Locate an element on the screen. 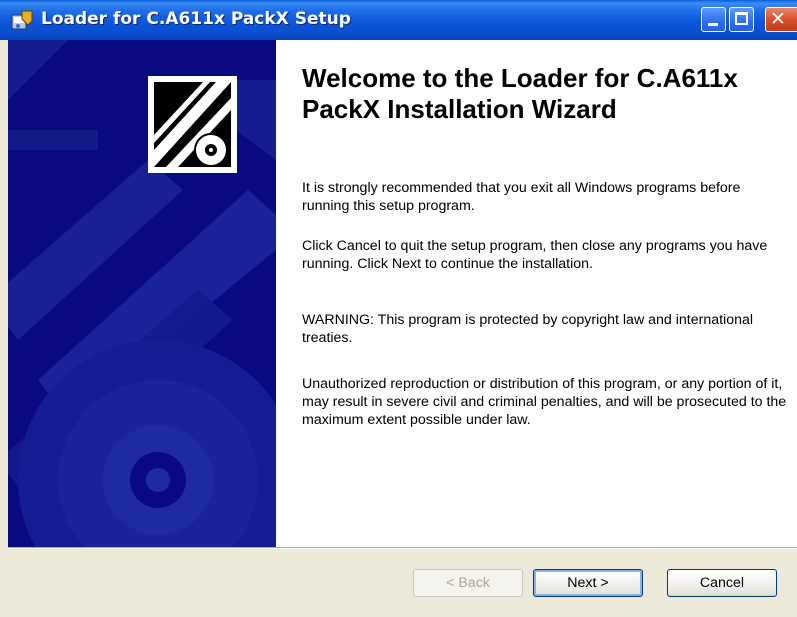 Image resolution: width=797 pixels, height=617 pixels. setup-icon is located at coordinates (22, 20).